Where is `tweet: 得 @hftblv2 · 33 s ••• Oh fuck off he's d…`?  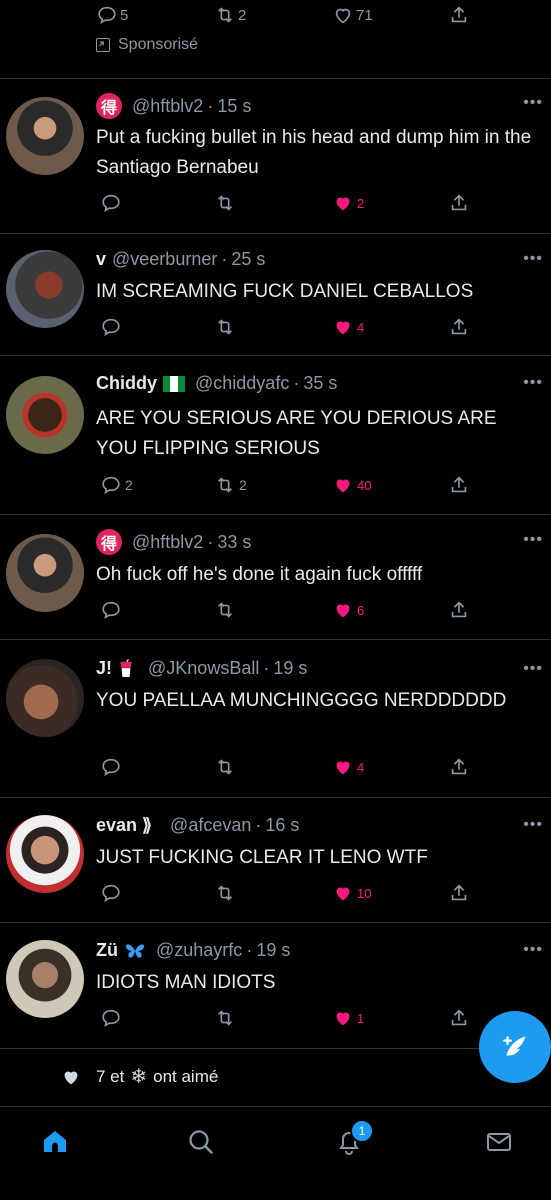 tweet: 得 @hftblv2 · 33 s ••• Oh fuck off he's d… is located at coordinates (275, 577).